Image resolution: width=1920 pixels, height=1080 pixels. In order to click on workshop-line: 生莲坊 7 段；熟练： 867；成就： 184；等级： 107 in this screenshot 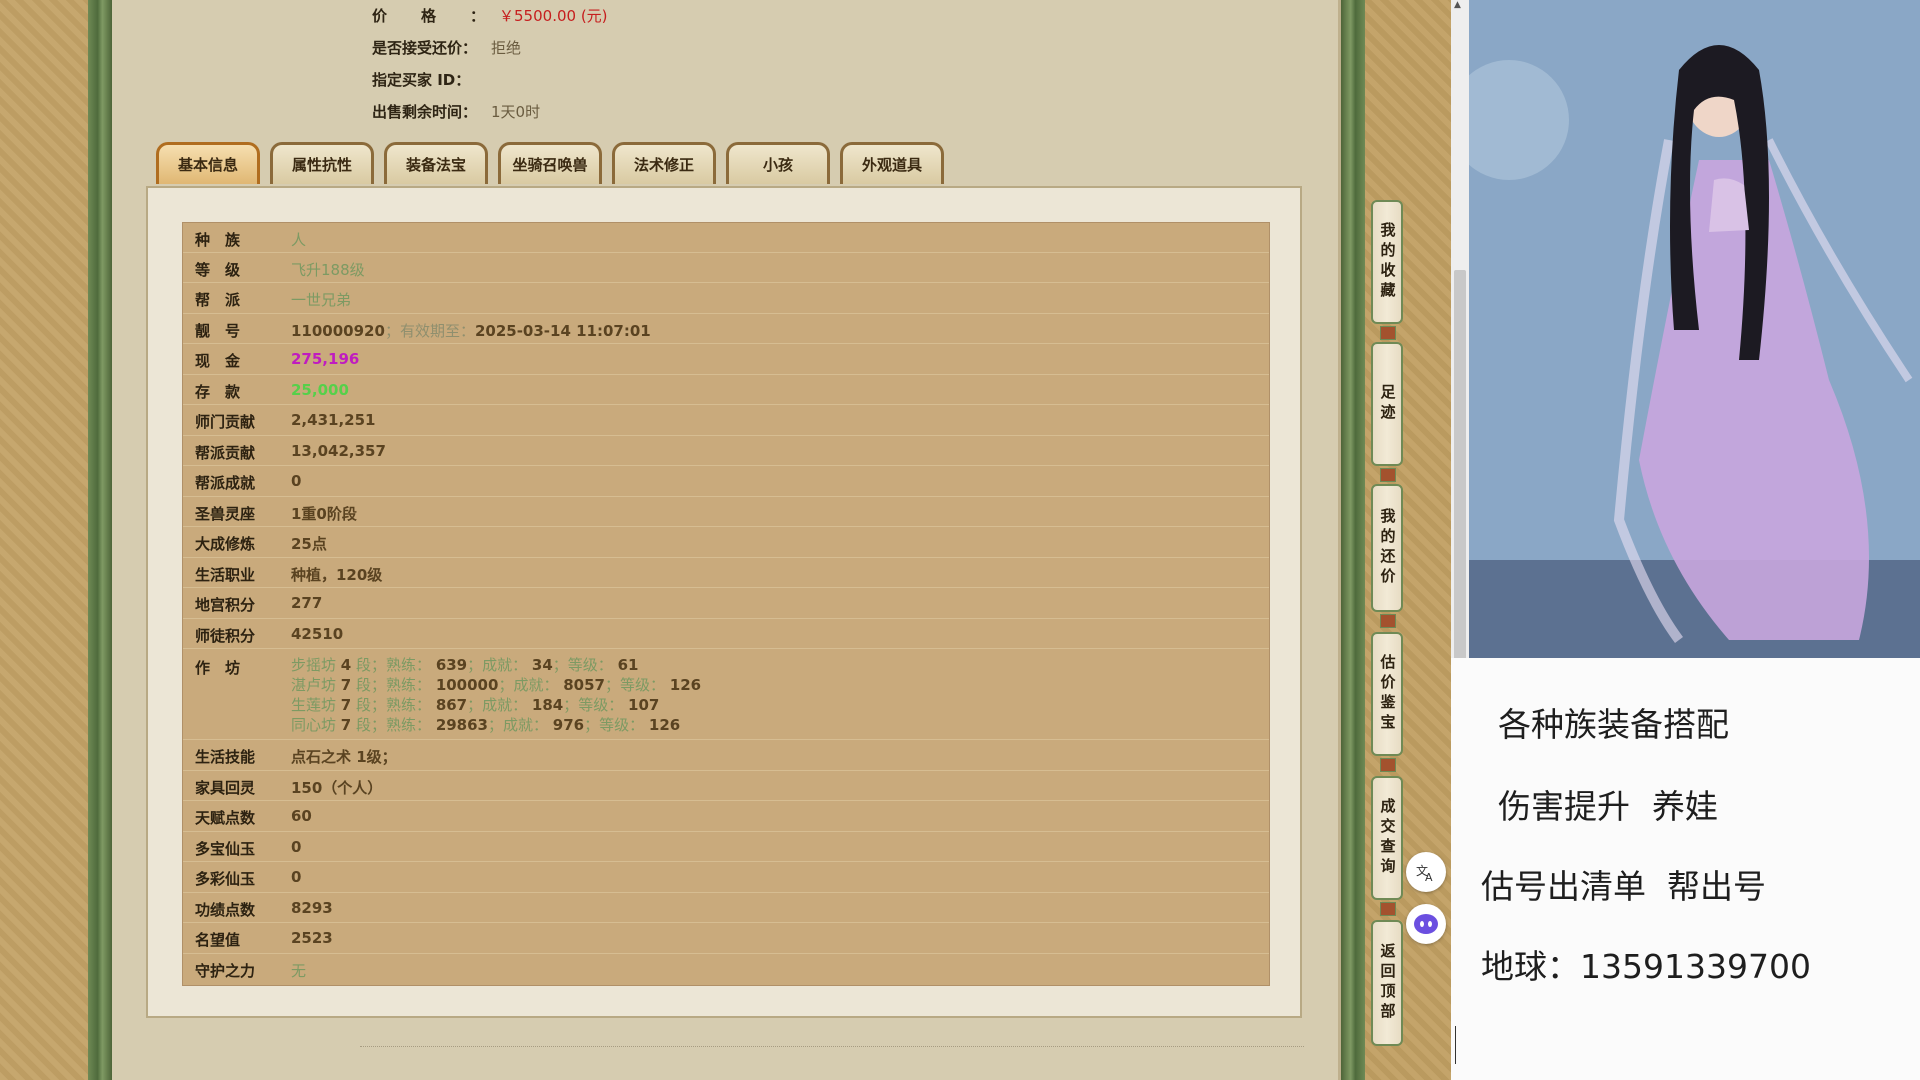, I will do `click(475, 705)`.